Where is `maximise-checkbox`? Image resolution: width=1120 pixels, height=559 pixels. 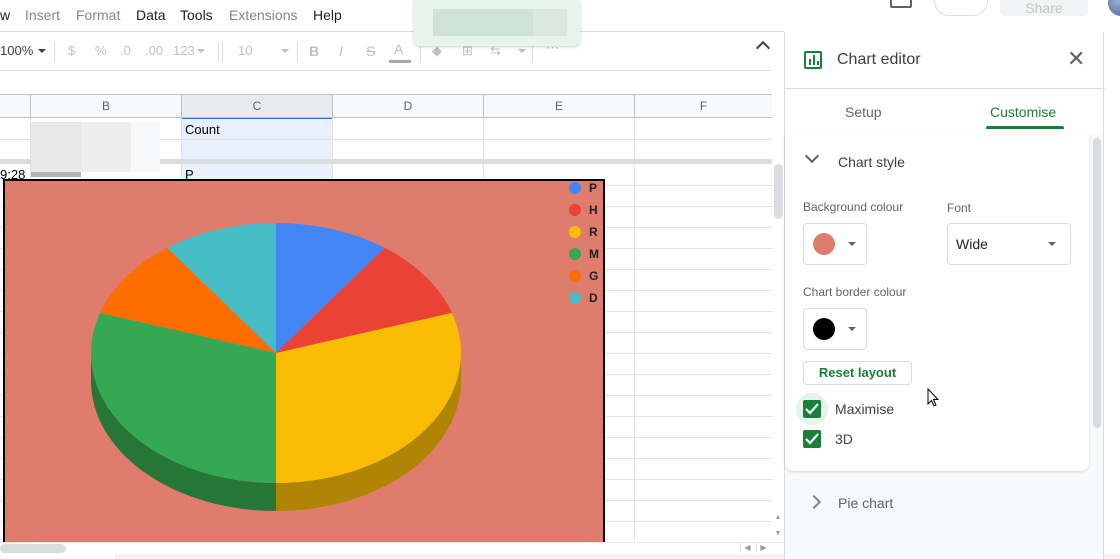
maximise-checkbox is located at coordinates (812, 409).